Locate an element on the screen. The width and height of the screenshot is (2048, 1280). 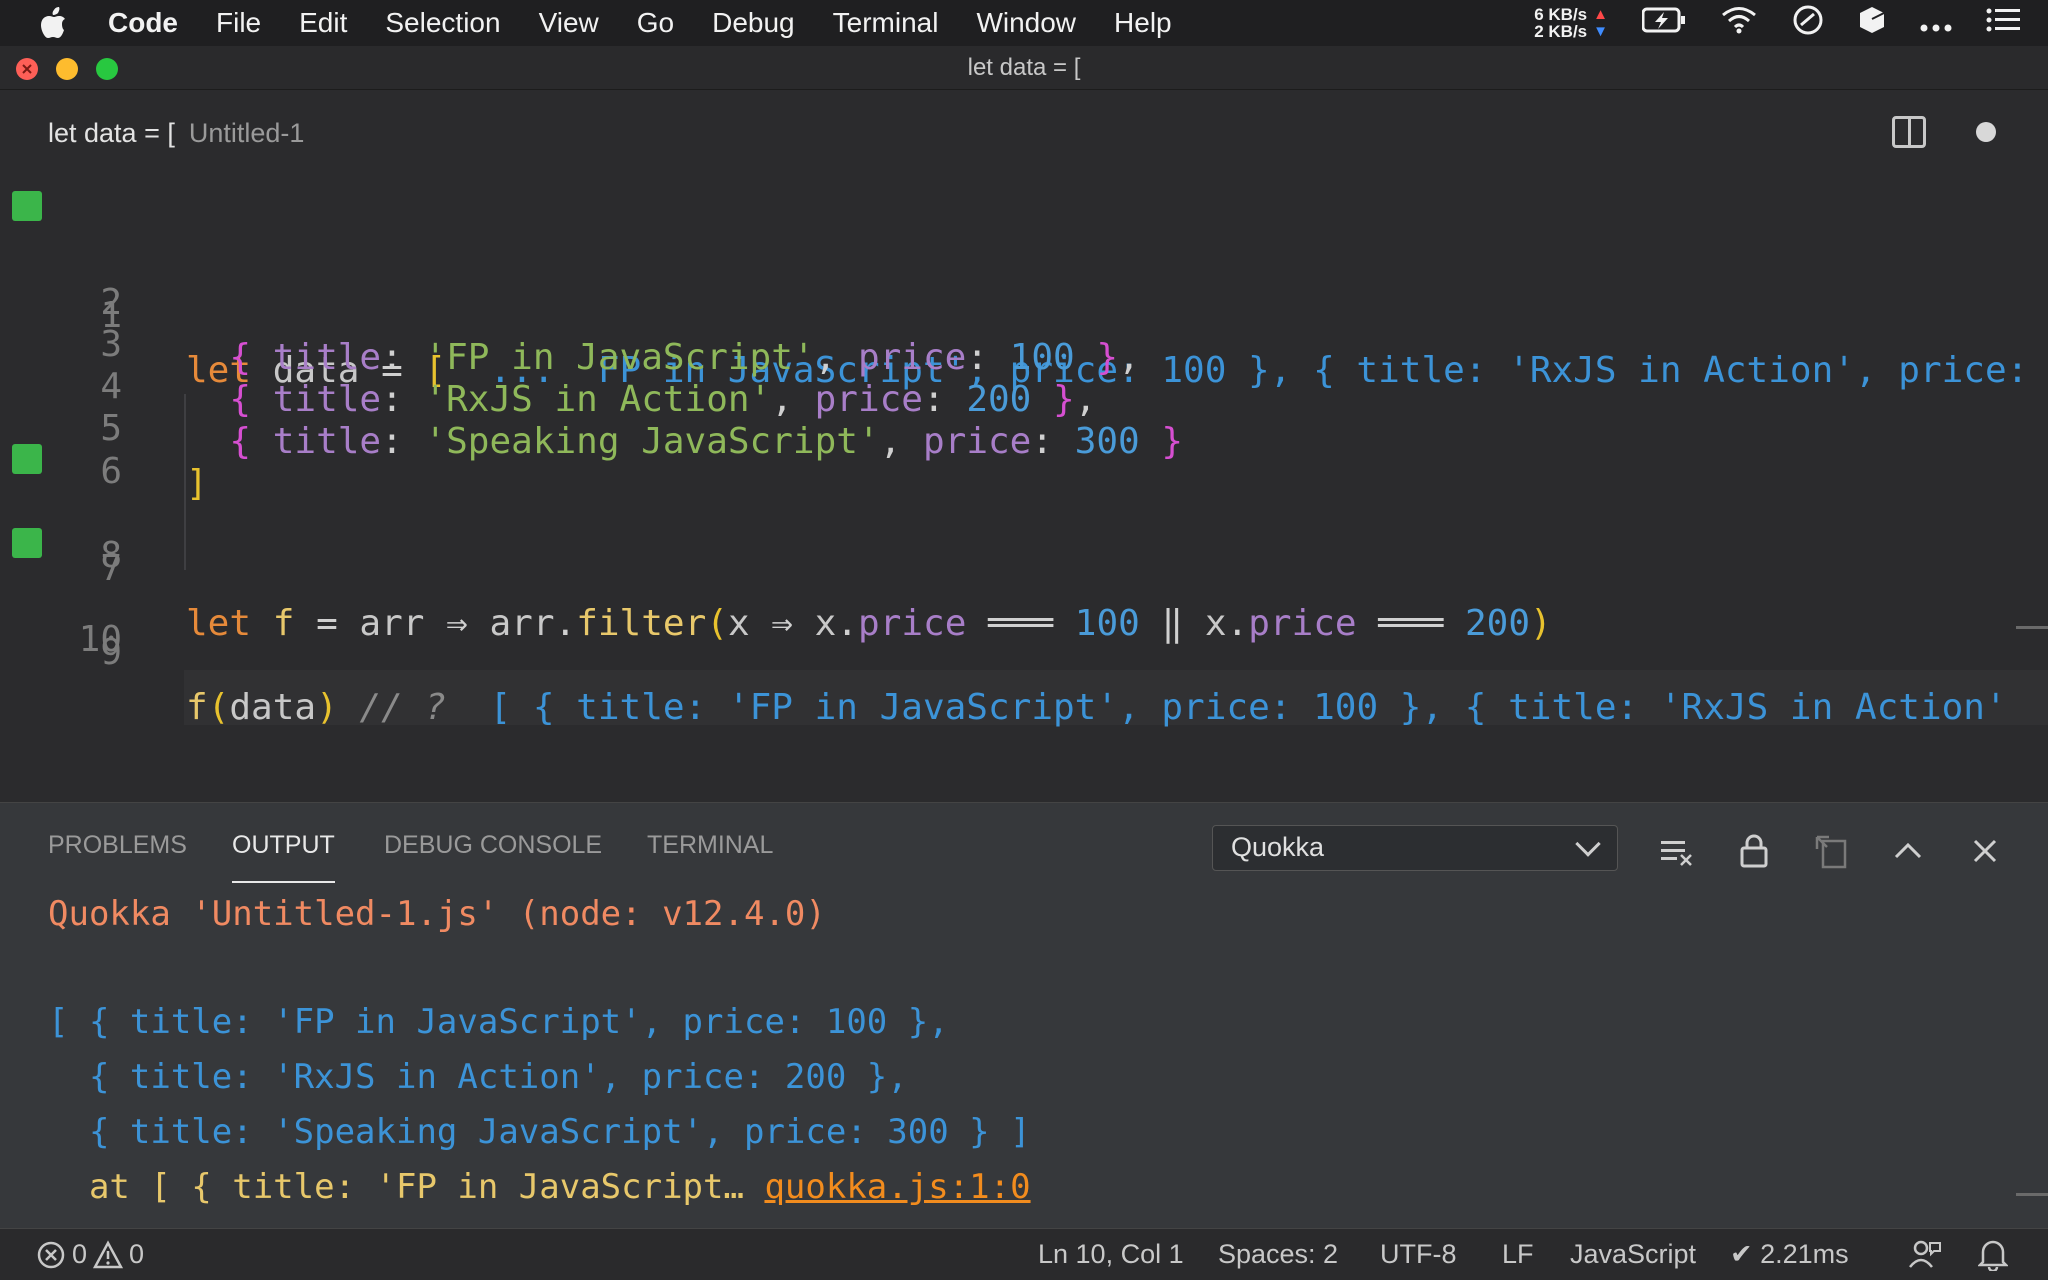
network-speed-widget: 6 KB/s ▲ 2 KB/s ▼ is located at coordinates (1571, 23).